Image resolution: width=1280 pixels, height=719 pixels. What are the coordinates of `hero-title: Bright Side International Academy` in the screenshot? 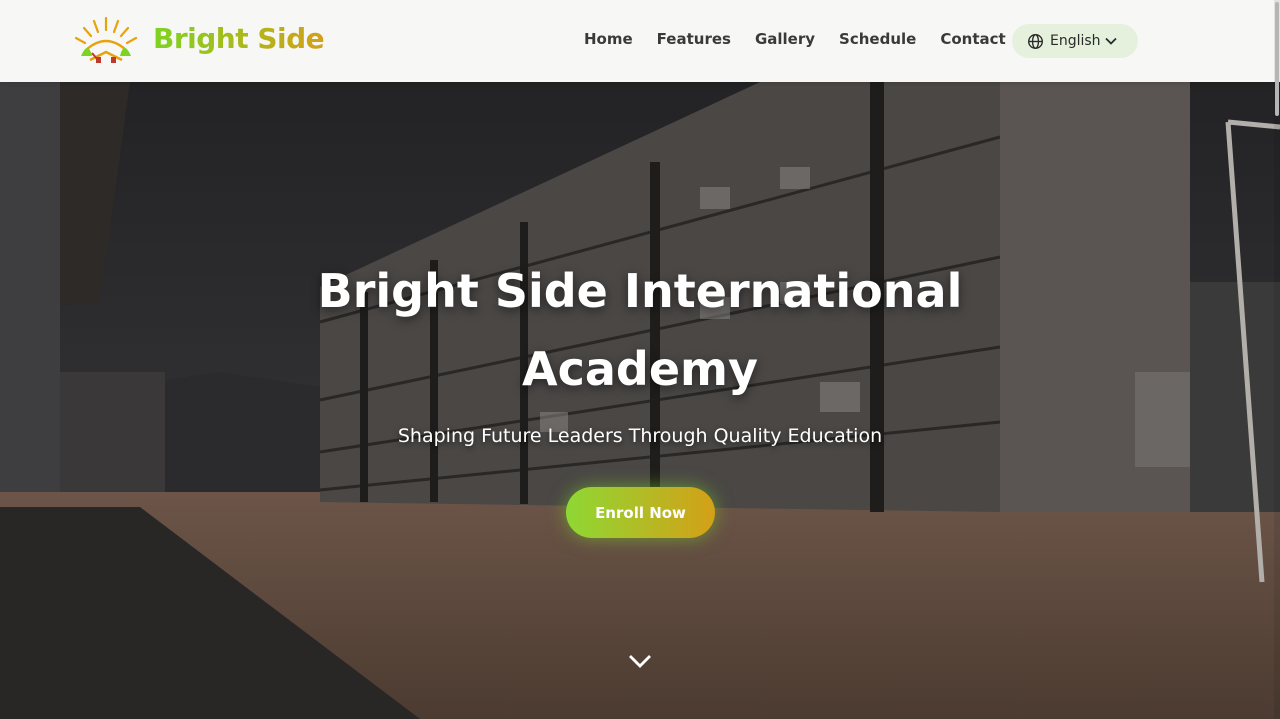 It's located at (640, 330).